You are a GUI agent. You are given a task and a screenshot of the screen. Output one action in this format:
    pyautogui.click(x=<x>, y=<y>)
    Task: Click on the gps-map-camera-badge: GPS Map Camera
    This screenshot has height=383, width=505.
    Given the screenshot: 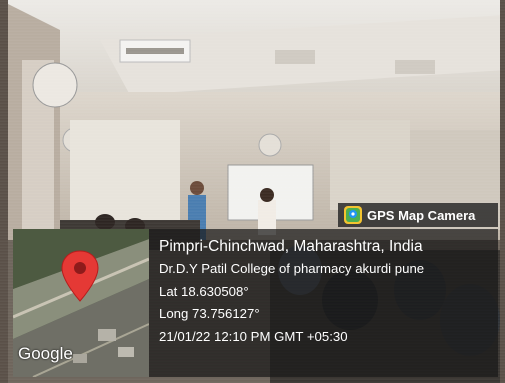 What is the action you would take?
    pyautogui.click(x=418, y=215)
    